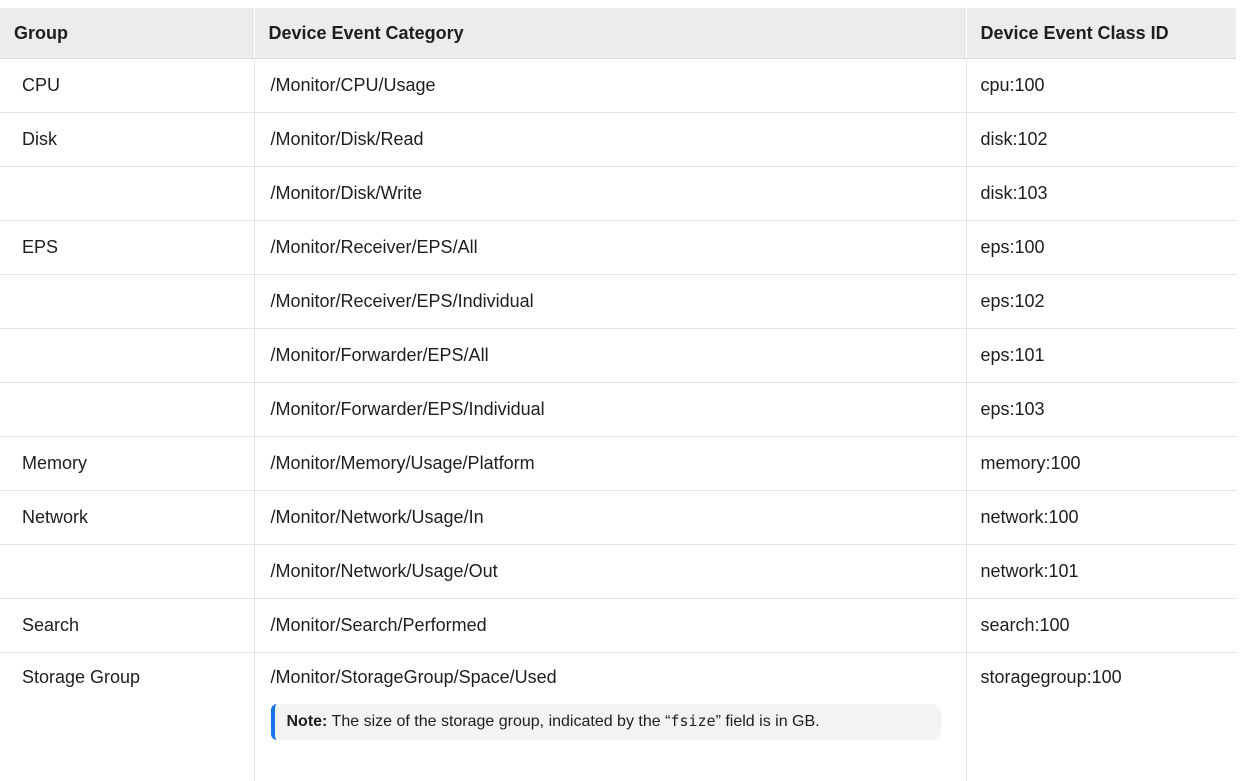  What do you see at coordinates (1101, 301) in the screenshot?
I see `cell-class-id: eps:102` at bounding box center [1101, 301].